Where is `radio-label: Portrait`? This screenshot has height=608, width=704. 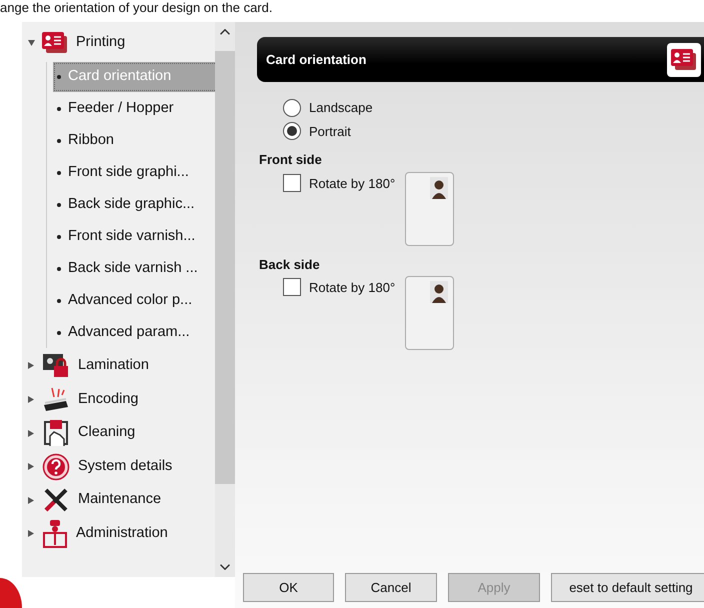
radio-label: Portrait is located at coordinates (330, 131).